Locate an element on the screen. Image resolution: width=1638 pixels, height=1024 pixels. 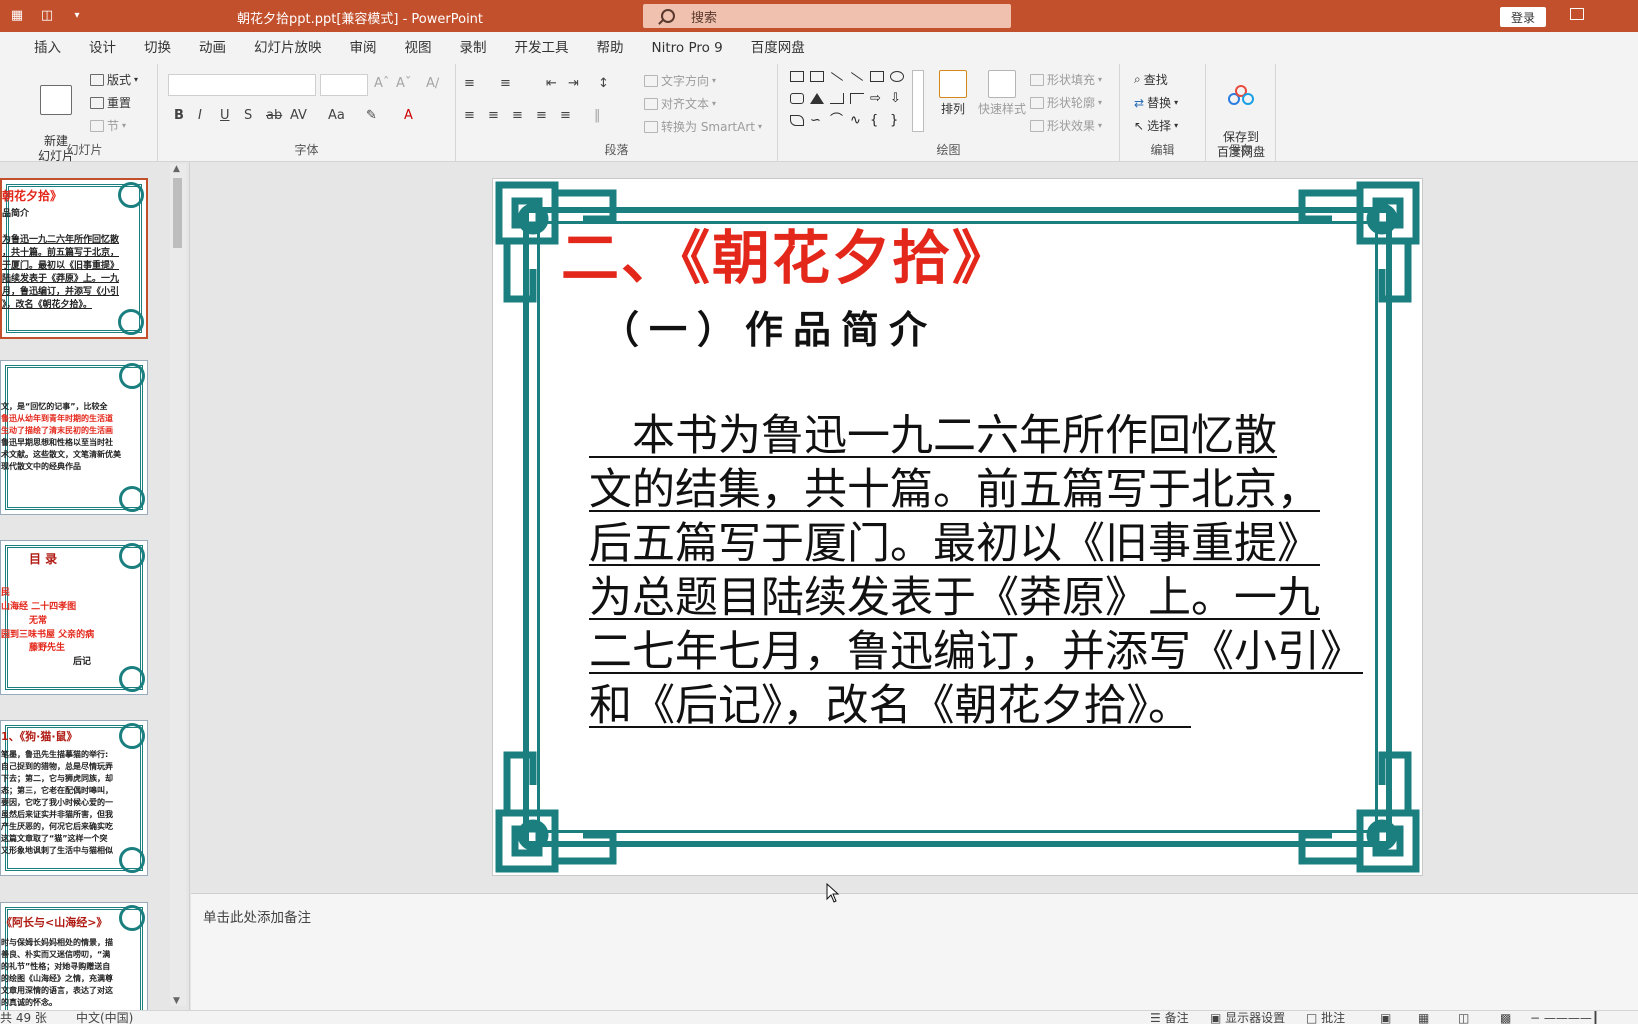
clear-format-icon: A∕ is located at coordinates (432, 83).